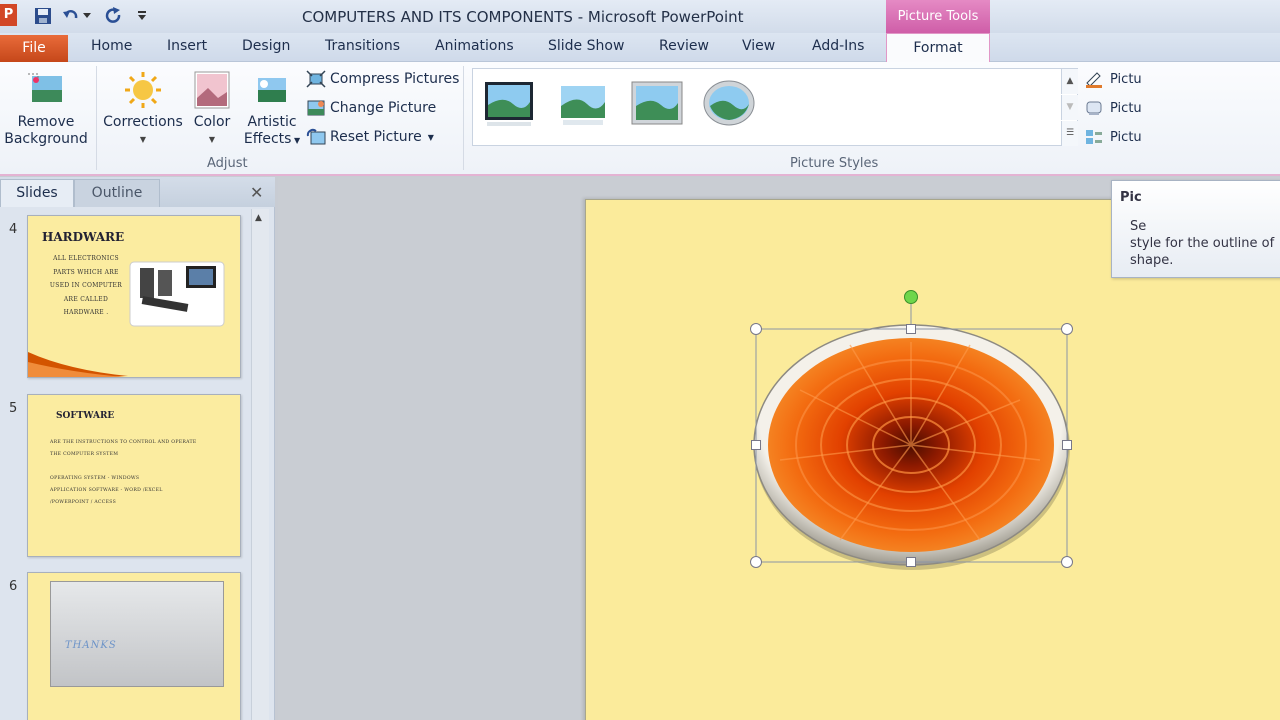  Describe the element at coordinates (71, 16) in the screenshot. I see `undo-icon` at that location.